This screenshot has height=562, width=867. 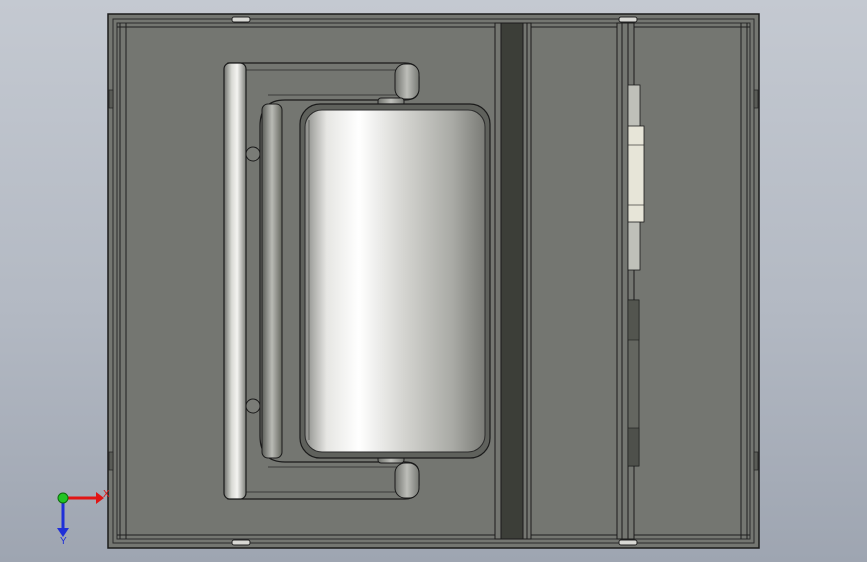 I want to click on coordinate-triad-icon: X Y, so click(x=83, y=518).